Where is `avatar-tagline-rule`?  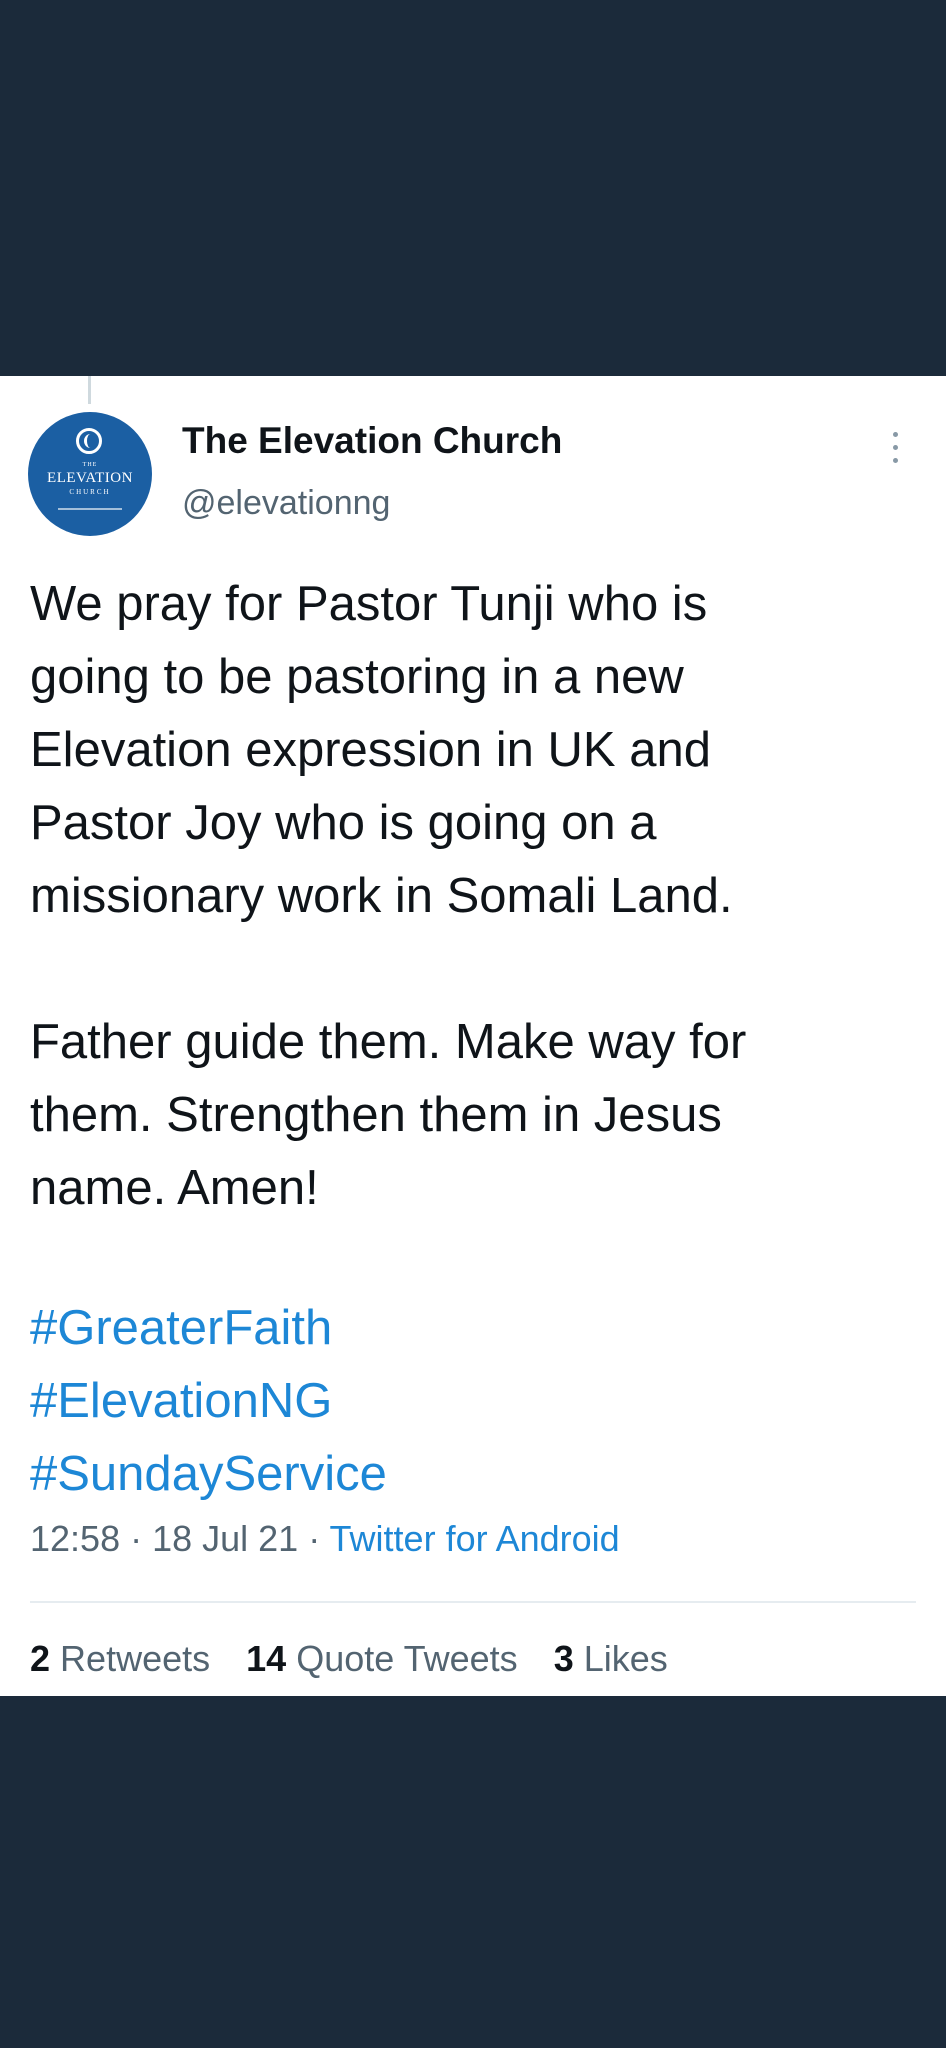 avatar-tagline-rule is located at coordinates (90, 509).